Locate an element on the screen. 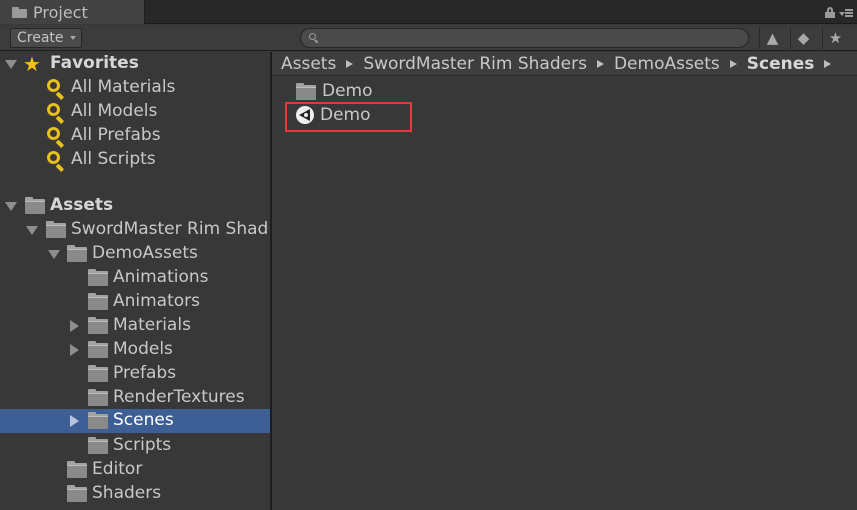 The image size is (857, 510). saved-search-button: ★ is located at coordinates (835, 38).